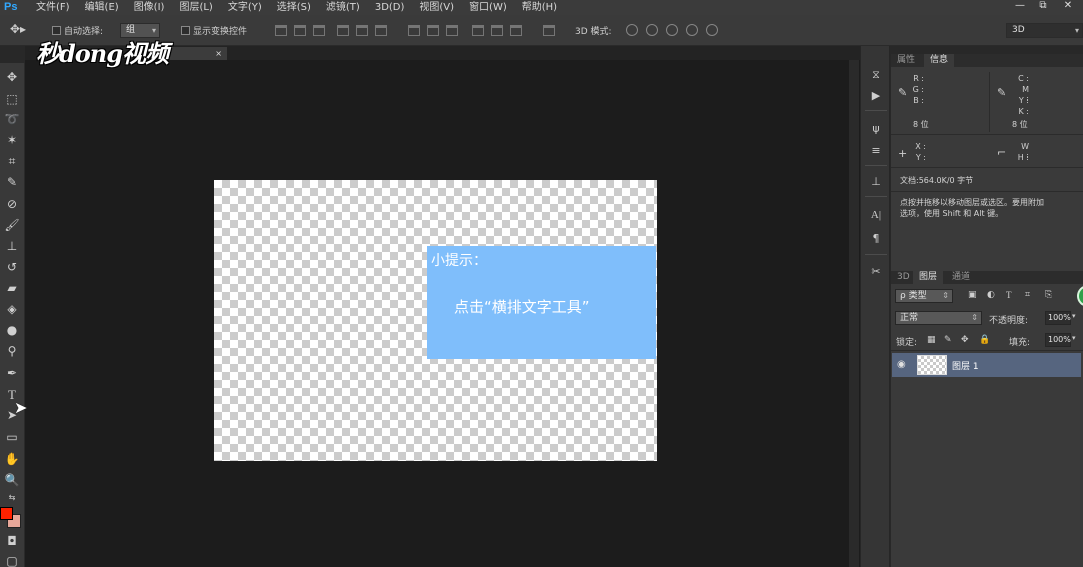  Describe the element at coordinates (196, 53) in the screenshot. I see `document-tab: ×` at that location.